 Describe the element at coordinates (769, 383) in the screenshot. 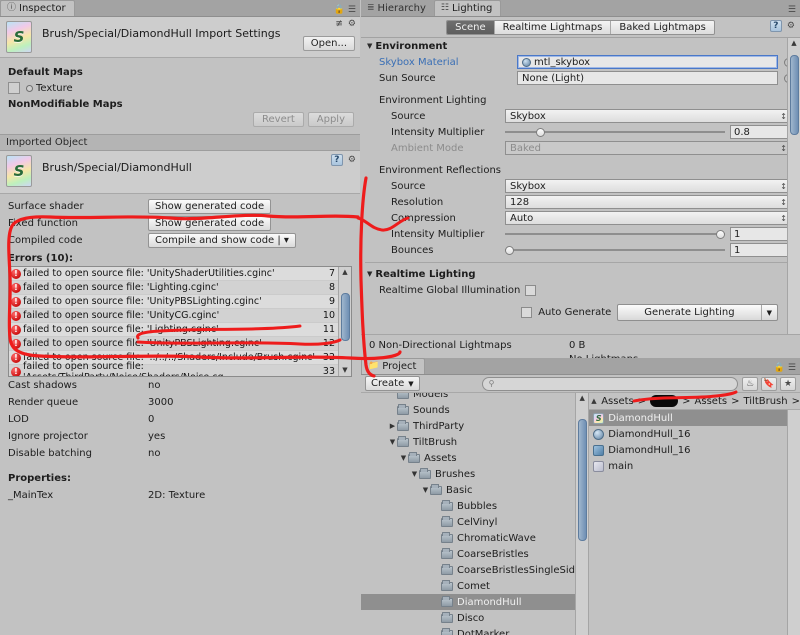

I see `label-icon: 🔖` at that location.